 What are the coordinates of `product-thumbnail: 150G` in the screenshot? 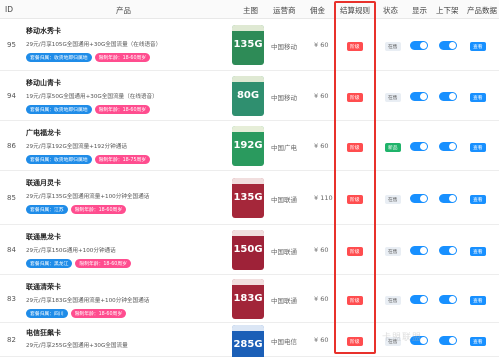 It's located at (248, 250).